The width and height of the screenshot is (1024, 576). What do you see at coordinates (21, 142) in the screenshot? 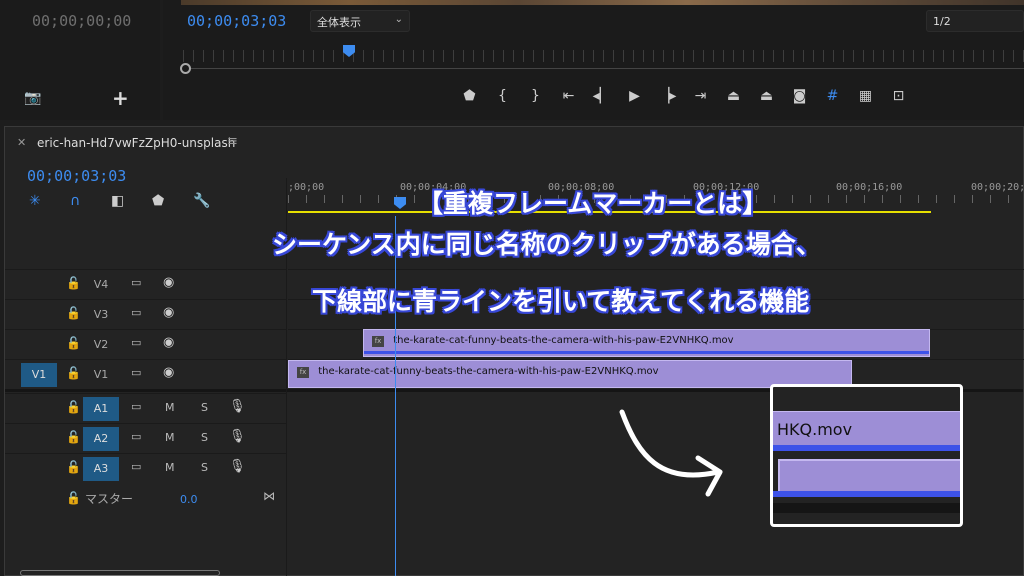
I see `close-icon: ✕` at bounding box center [21, 142].